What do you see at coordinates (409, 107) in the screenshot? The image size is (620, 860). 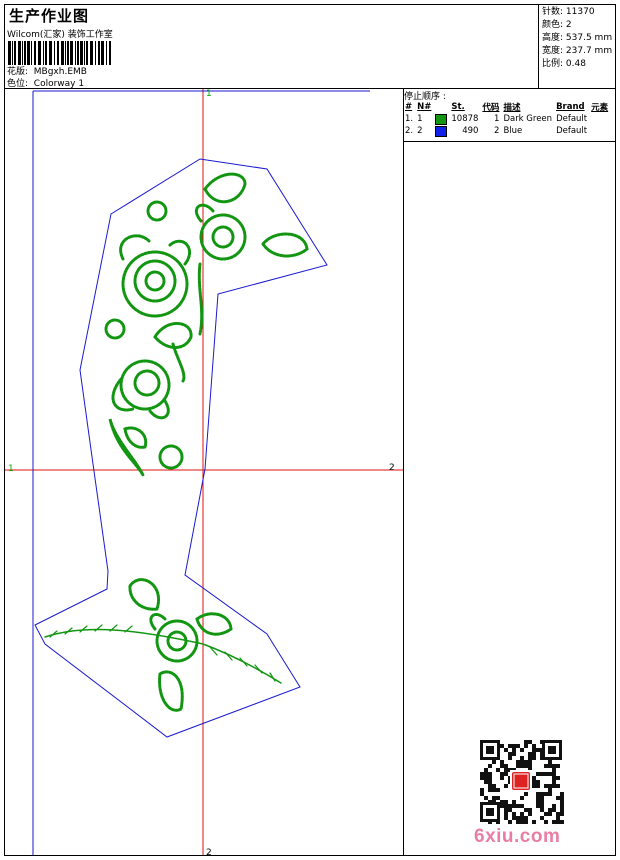 I see `col-index: #` at bounding box center [409, 107].